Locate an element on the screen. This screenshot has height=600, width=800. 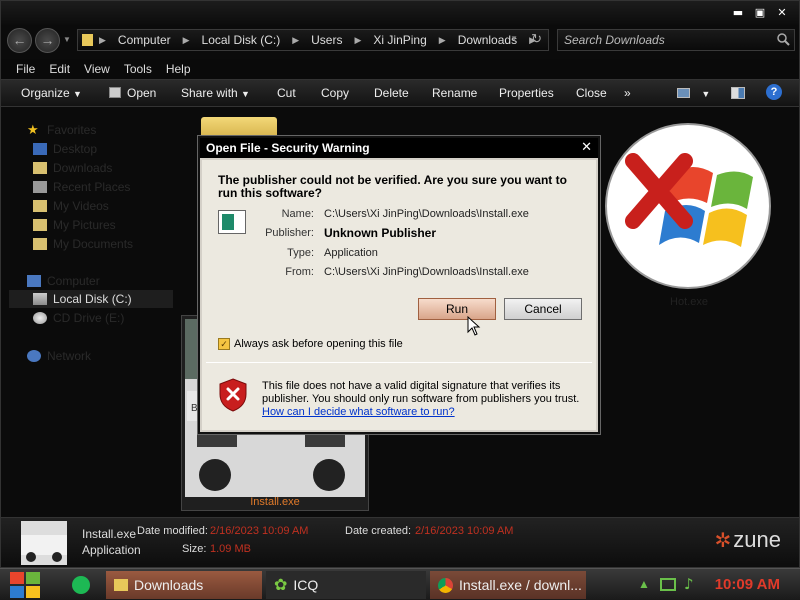
refresh-icon: ↻ is located at coordinates (536, 39).